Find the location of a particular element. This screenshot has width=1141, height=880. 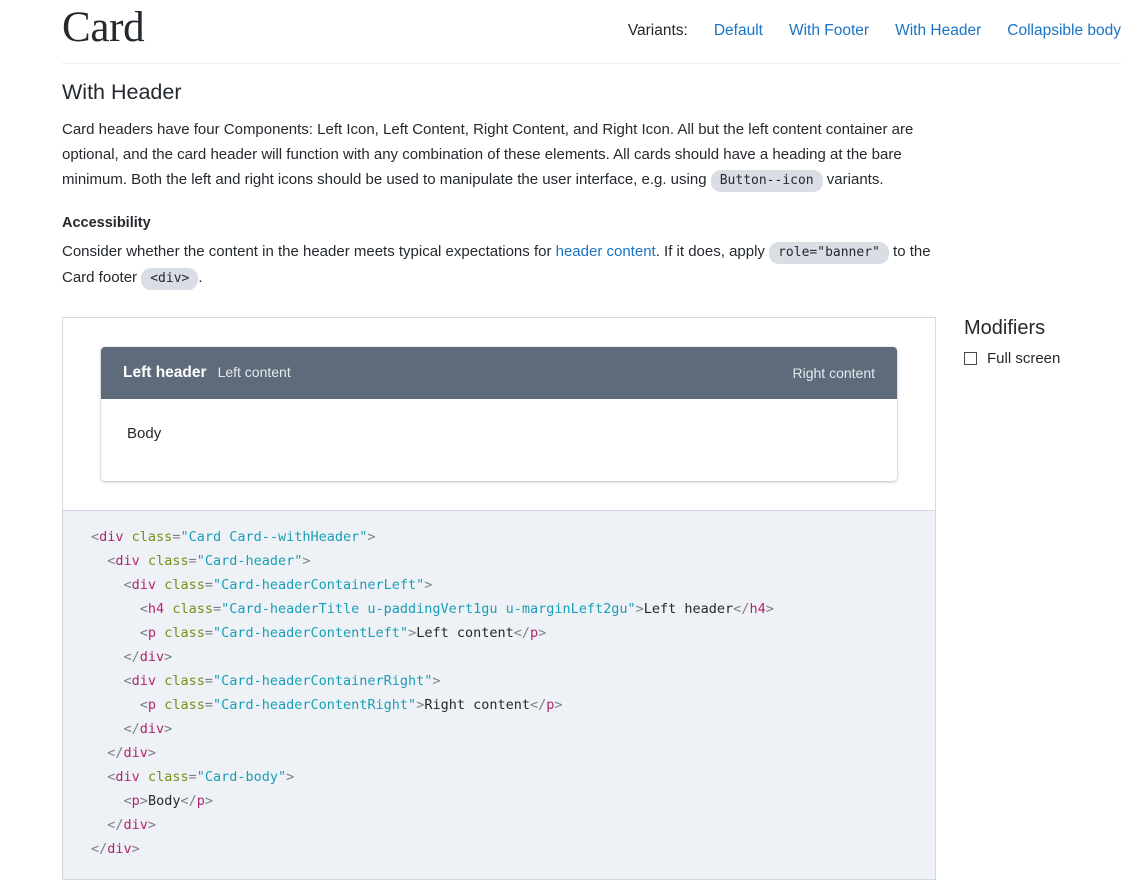

description-text-part-2: variants. is located at coordinates (853, 180).